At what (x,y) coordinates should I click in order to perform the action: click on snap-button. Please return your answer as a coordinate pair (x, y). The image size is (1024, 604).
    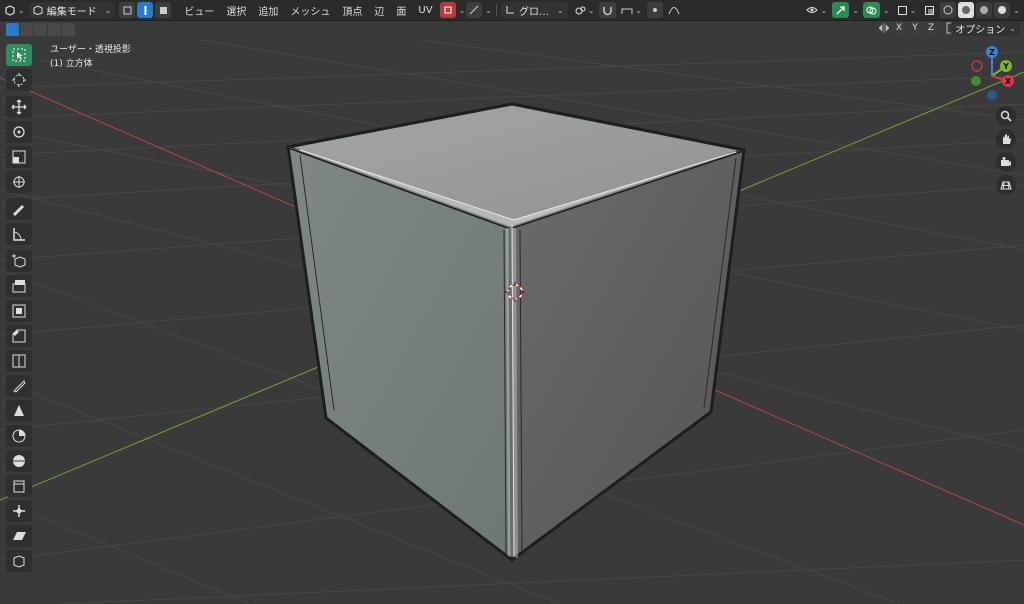
    Looking at the image, I should click on (608, 10).